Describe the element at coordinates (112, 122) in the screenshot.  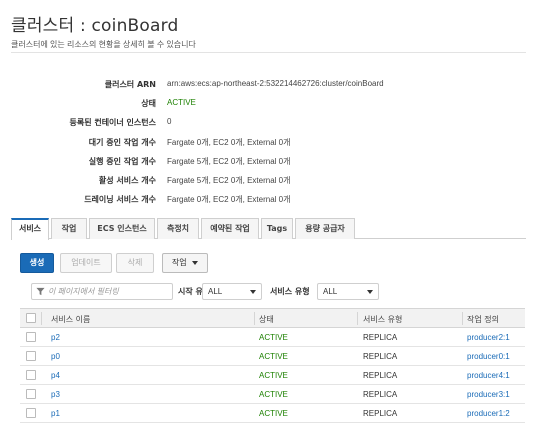
I see `detail-label: 등록된 컨테이너 인스턴스` at that location.